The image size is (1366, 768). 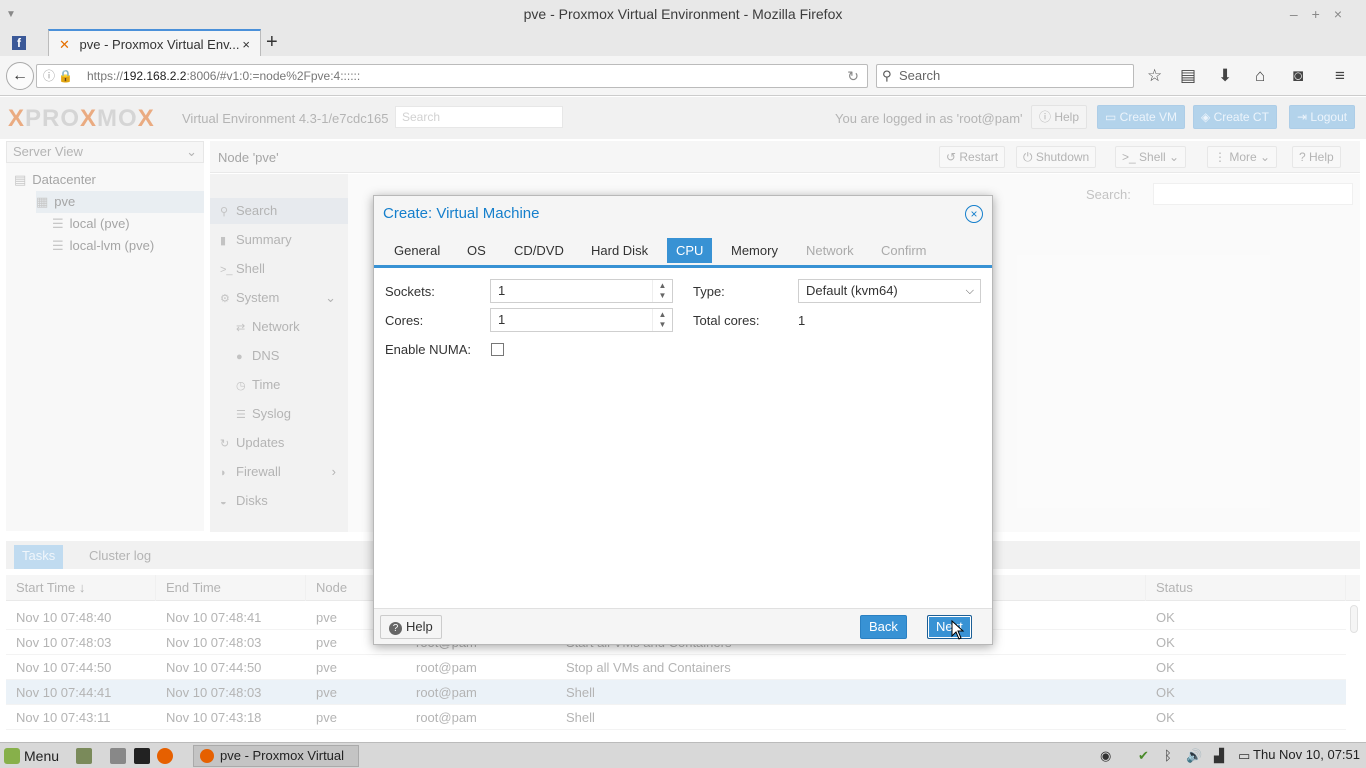 What do you see at coordinates (30, 42) in the screenshot?
I see `tab-facebook: f` at bounding box center [30, 42].